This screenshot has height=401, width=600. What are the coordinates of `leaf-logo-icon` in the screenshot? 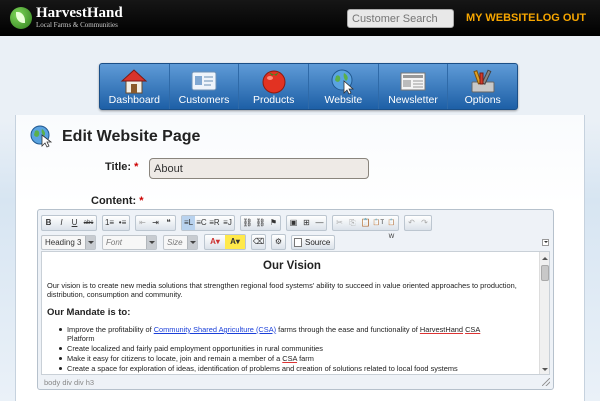 It's located at (21, 18).